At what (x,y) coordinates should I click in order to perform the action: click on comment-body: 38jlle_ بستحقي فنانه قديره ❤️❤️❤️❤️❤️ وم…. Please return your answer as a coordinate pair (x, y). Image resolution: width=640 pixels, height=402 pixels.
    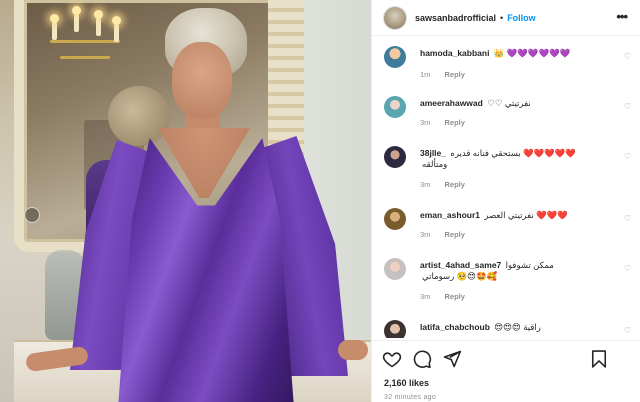
    Looking at the image, I should click on (522, 159).